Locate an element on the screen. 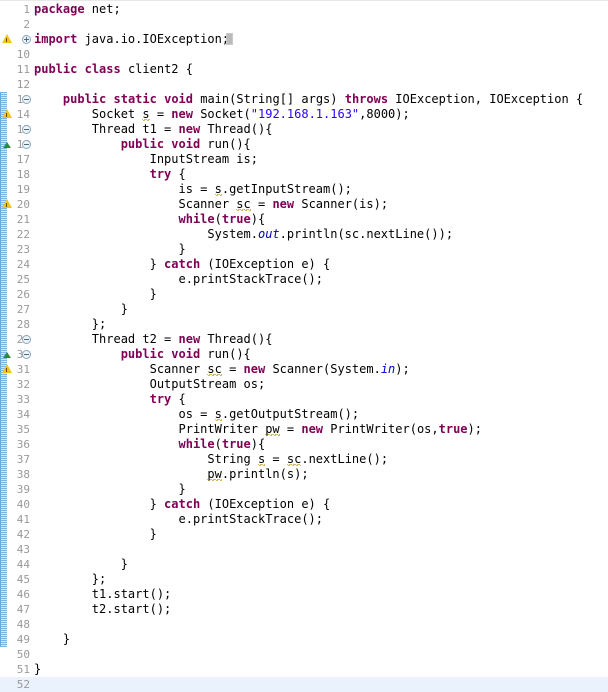 The width and height of the screenshot is (608, 692). editor-line: 20 Scanner sc = new Scanner(is); is located at coordinates (304, 204).